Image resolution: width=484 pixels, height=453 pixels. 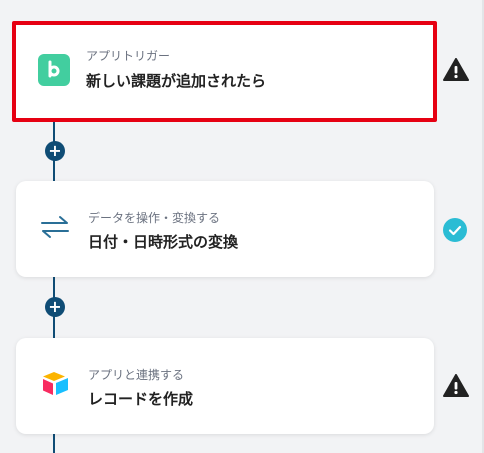 What do you see at coordinates (163, 242) in the screenshot?
I see `step-title: 日付・日時形式の変換` at bounding box center [163, 242].